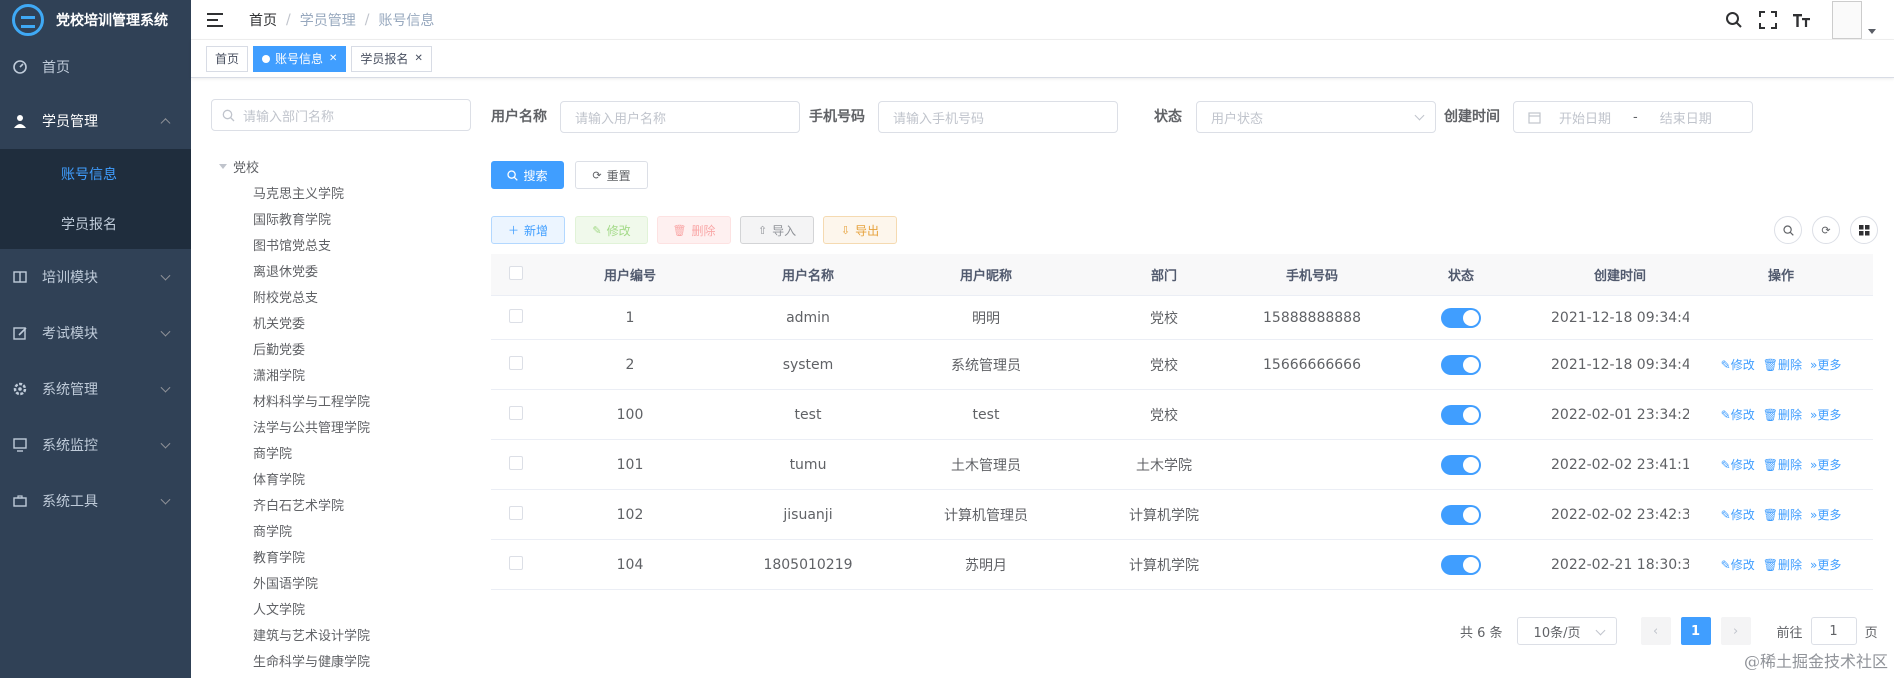  What do you see at coordinates (95, 174) in the screenshot?
I see `sidebar-item-account-info: 账号信息` at bounding box center [95, 174].